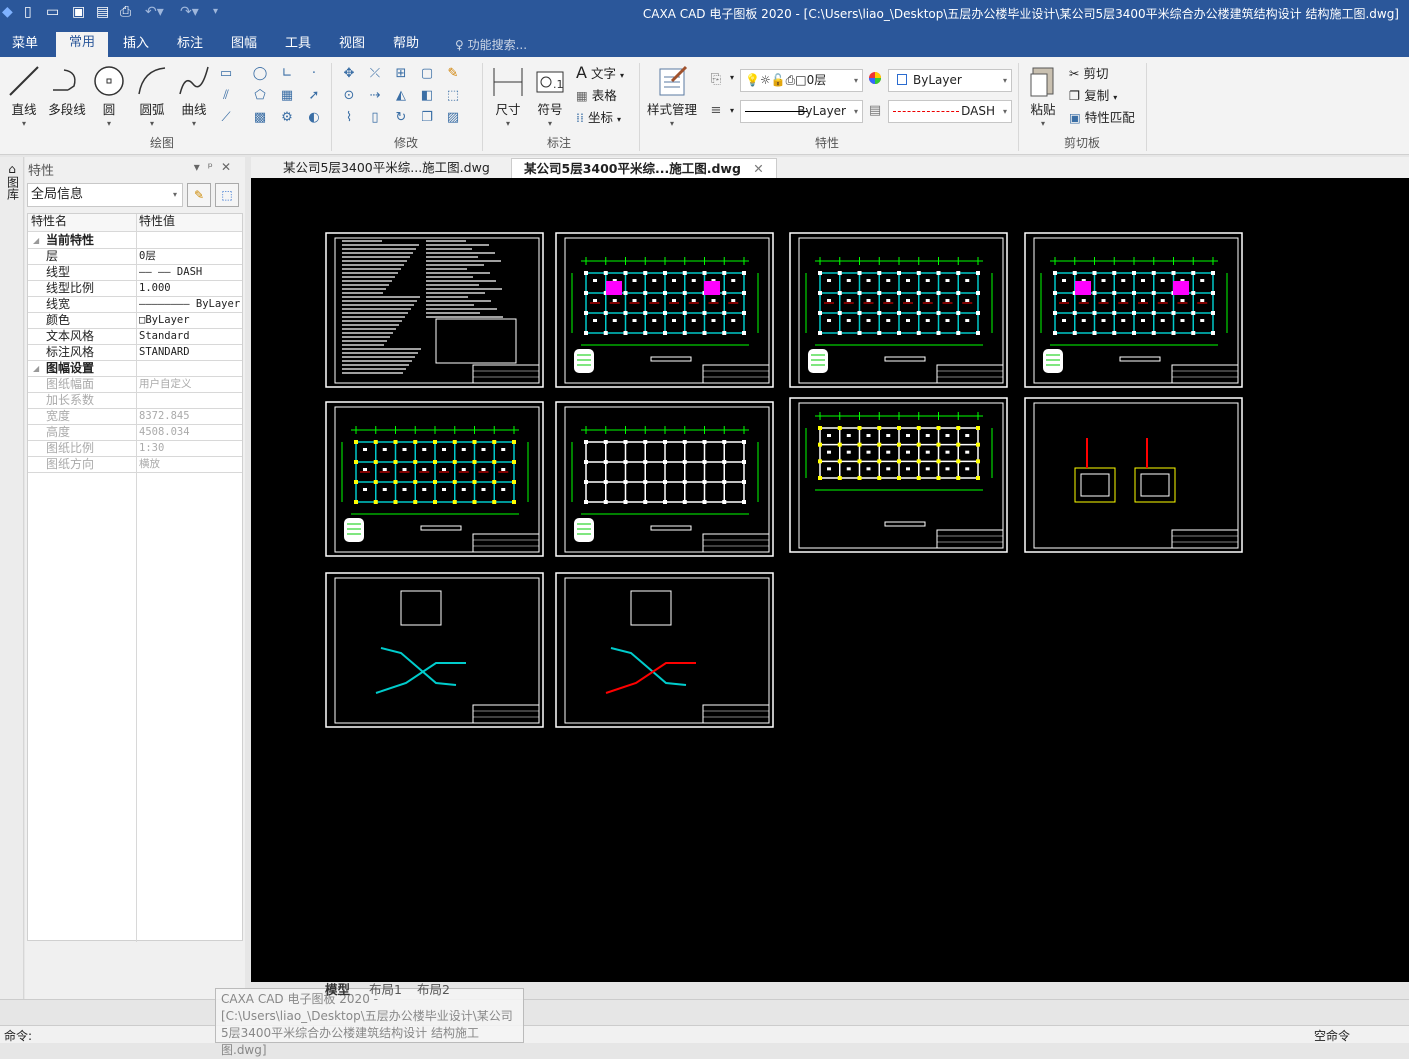 Image resolution: width=1409 pixels, height=1059 pixels. I want to click on tab-model: 模型, so click(337, 989).